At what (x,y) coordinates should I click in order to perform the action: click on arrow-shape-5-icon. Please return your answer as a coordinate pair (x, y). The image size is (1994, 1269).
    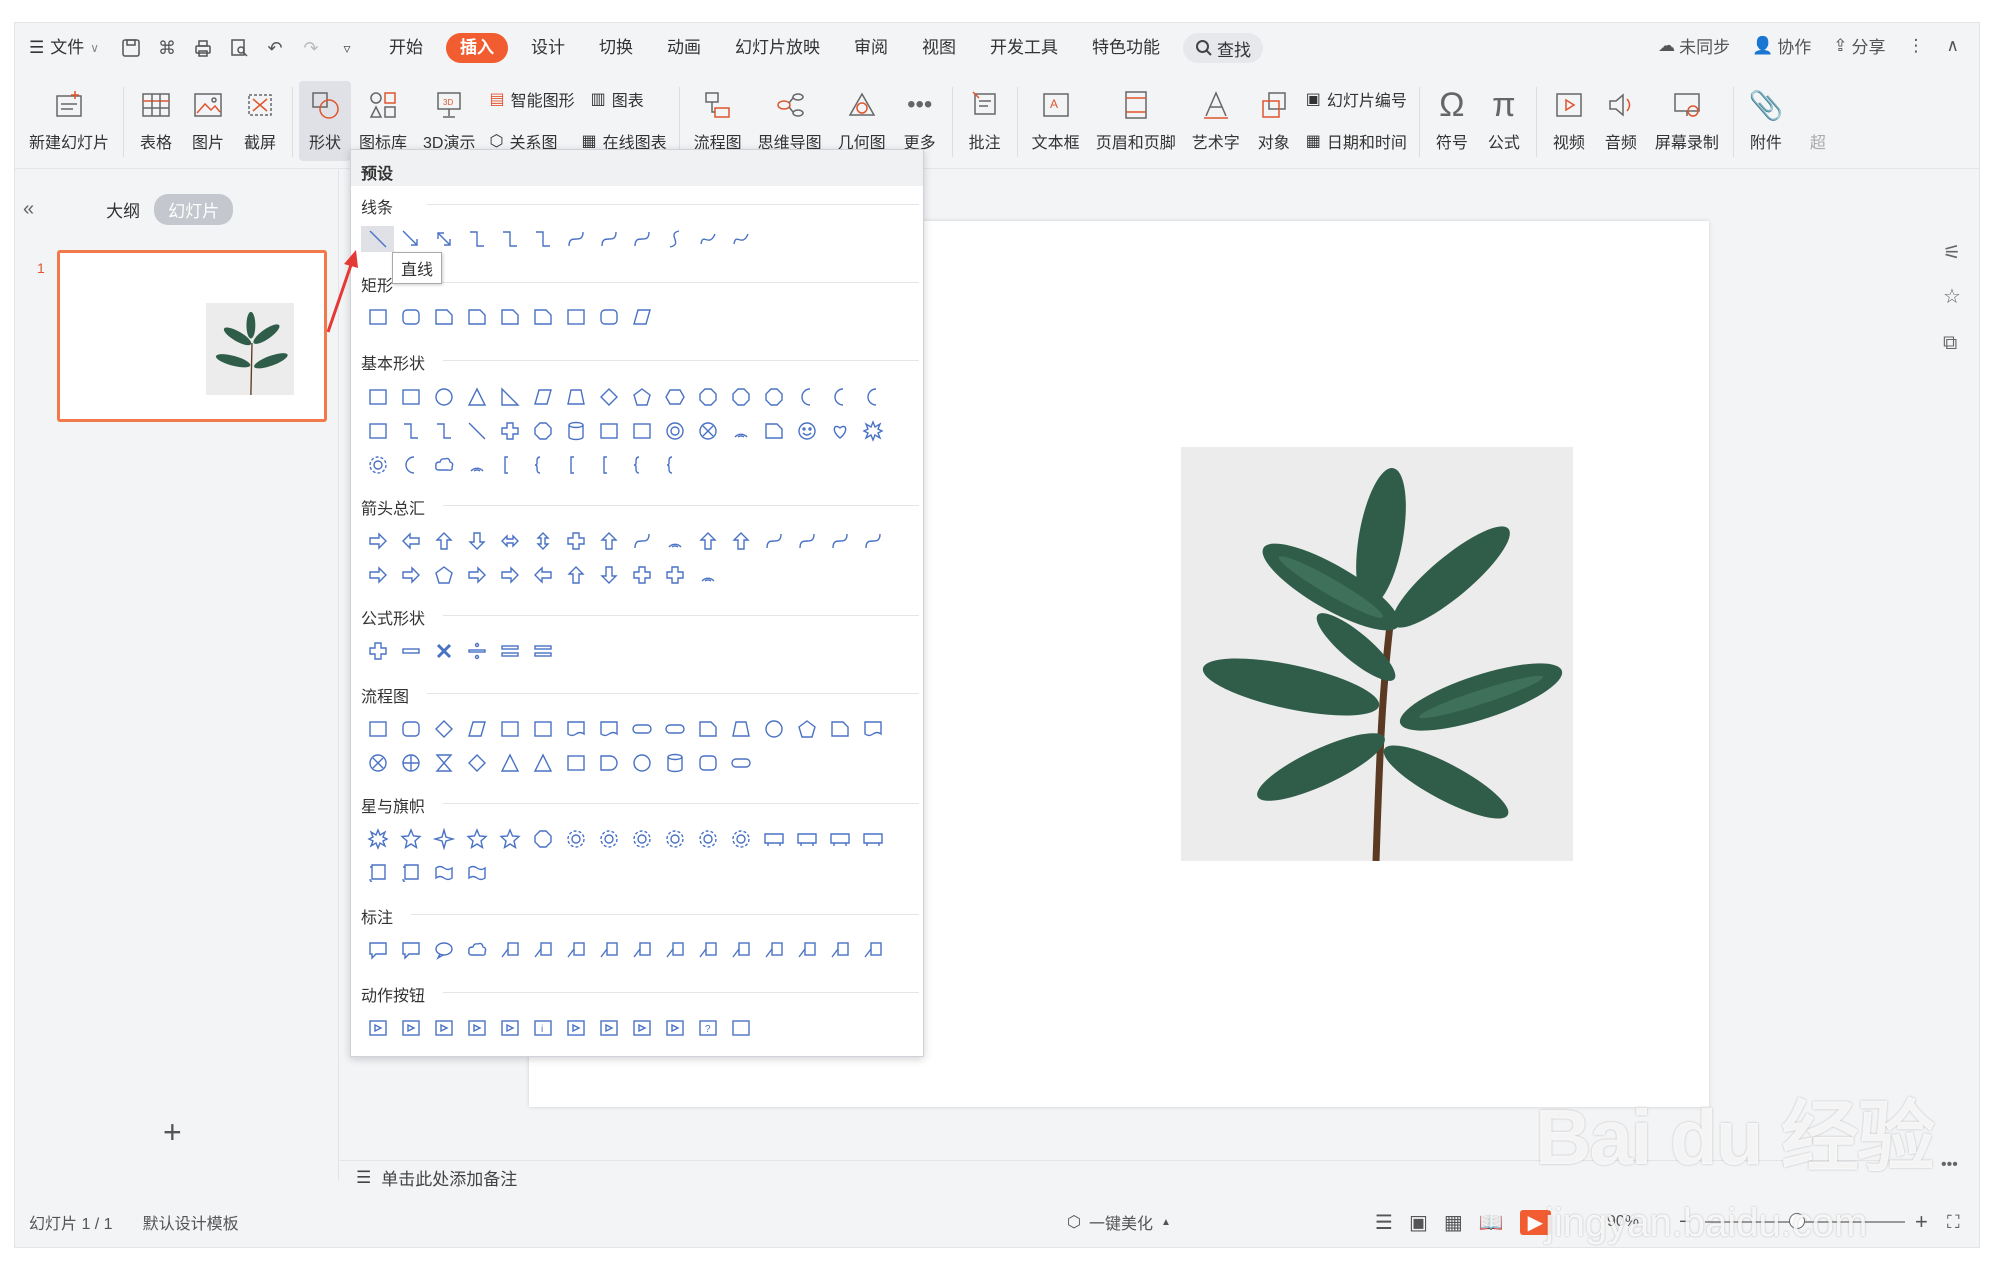
    Looking at the image, I should click on (509, 541).